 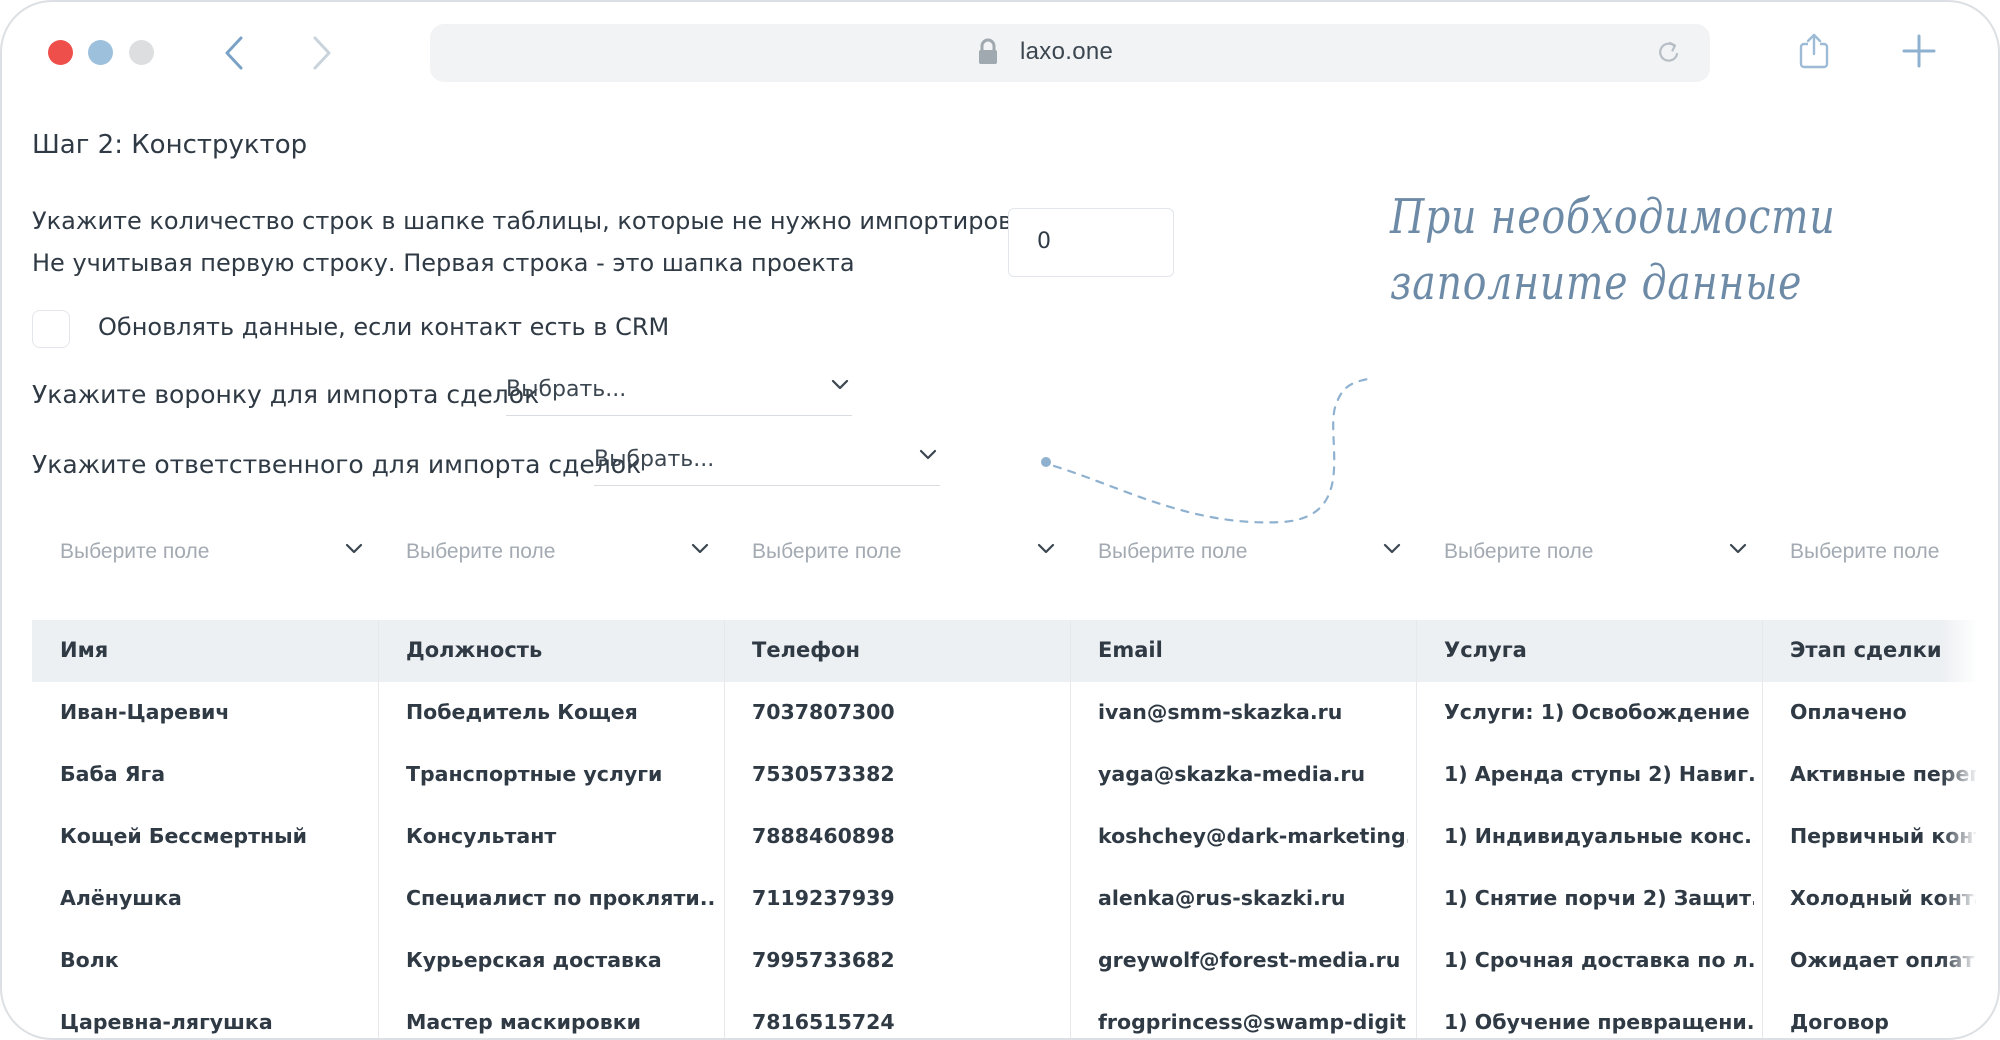 What do you see at coordinates (534, 960) in the screenshot?
I see `table-cell: Курьерская доставка` at bounding box center [534, 960].